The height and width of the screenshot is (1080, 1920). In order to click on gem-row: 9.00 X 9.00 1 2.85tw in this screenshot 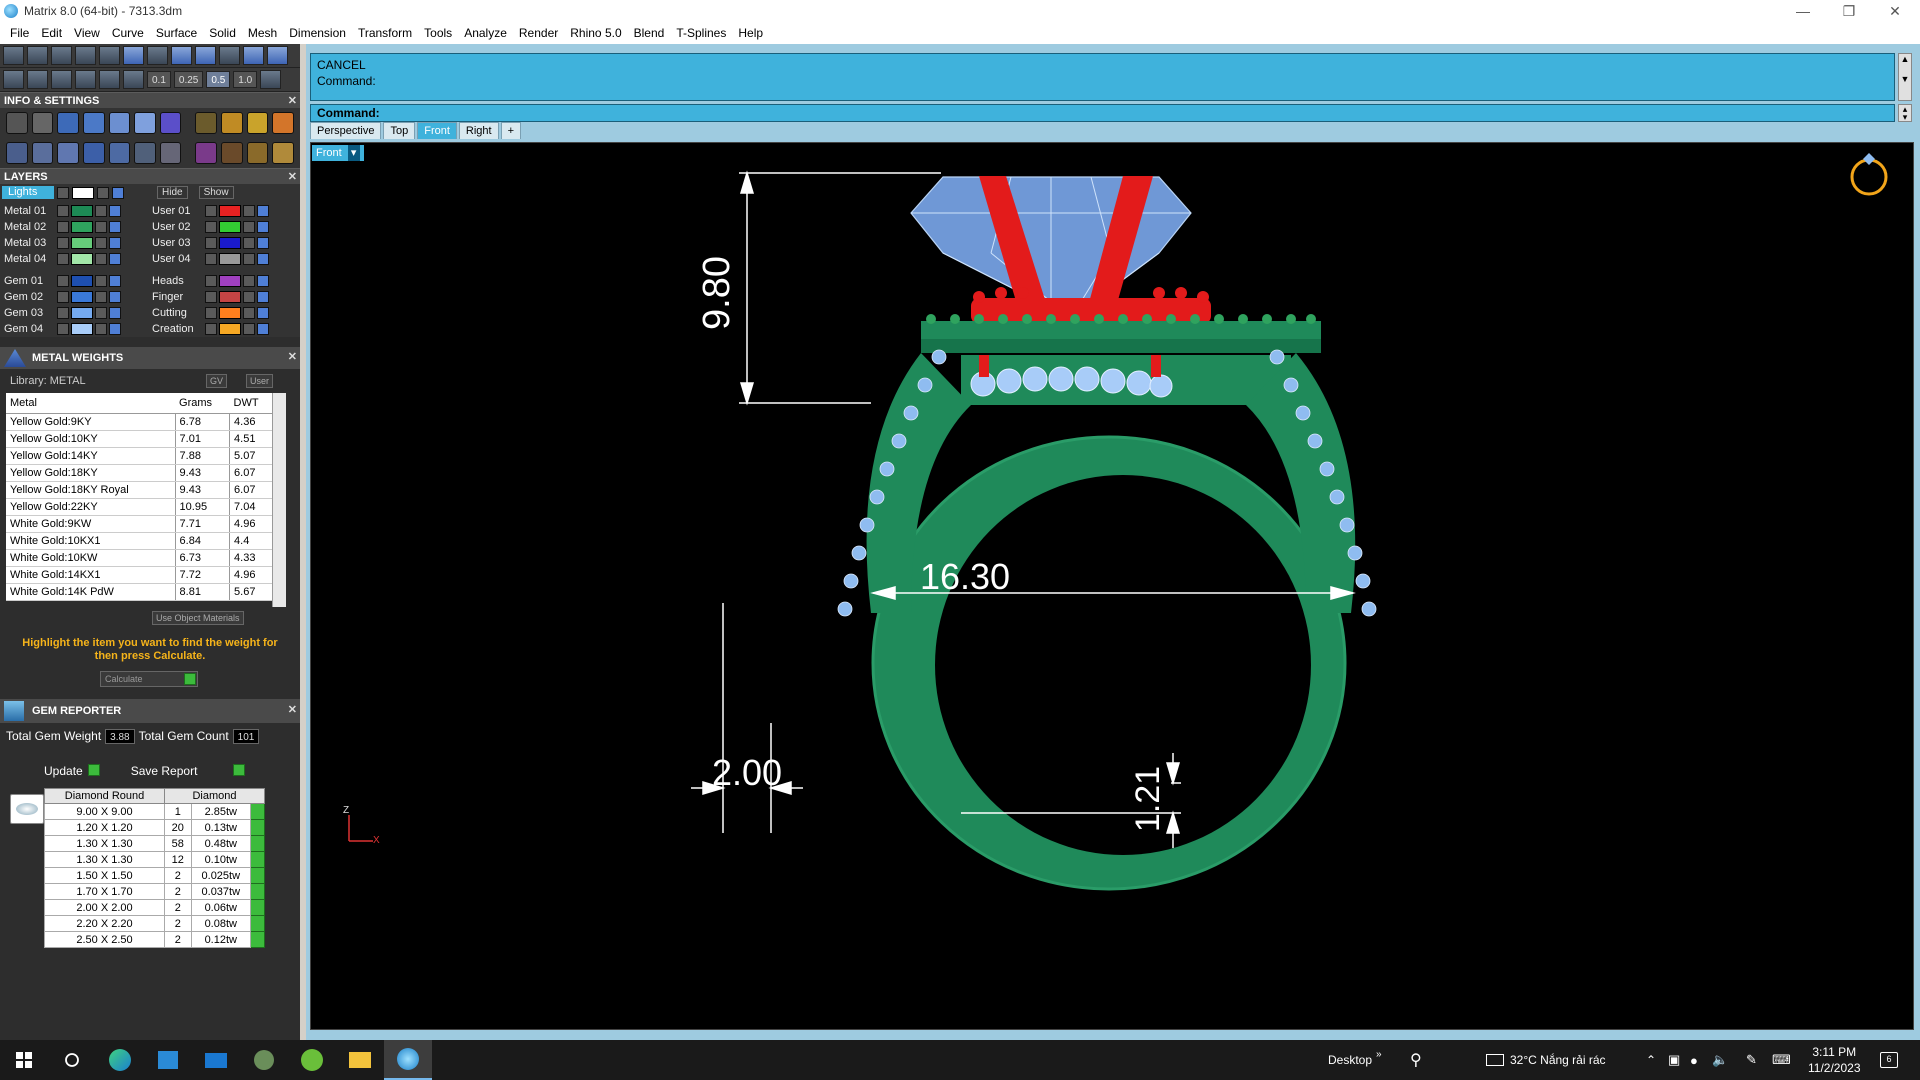, I will do `click(154, 811)`.